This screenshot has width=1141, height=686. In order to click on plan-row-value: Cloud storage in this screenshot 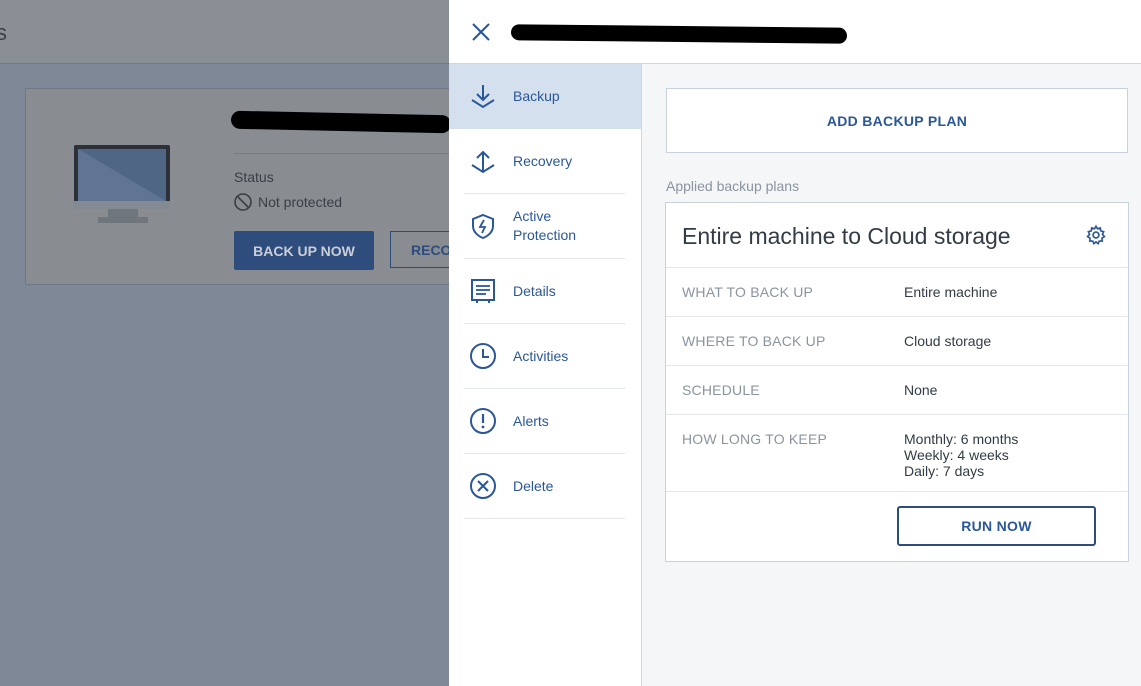, I will do `click(948, 341)`.